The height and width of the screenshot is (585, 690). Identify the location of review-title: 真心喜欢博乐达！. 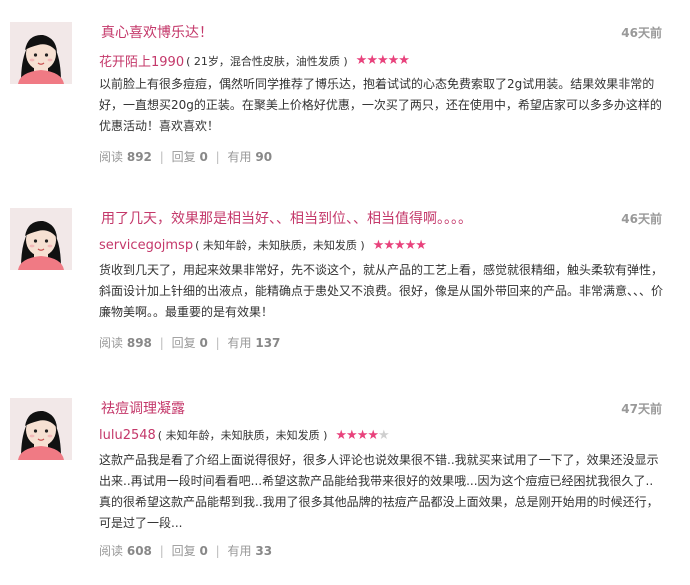
(157, 32).